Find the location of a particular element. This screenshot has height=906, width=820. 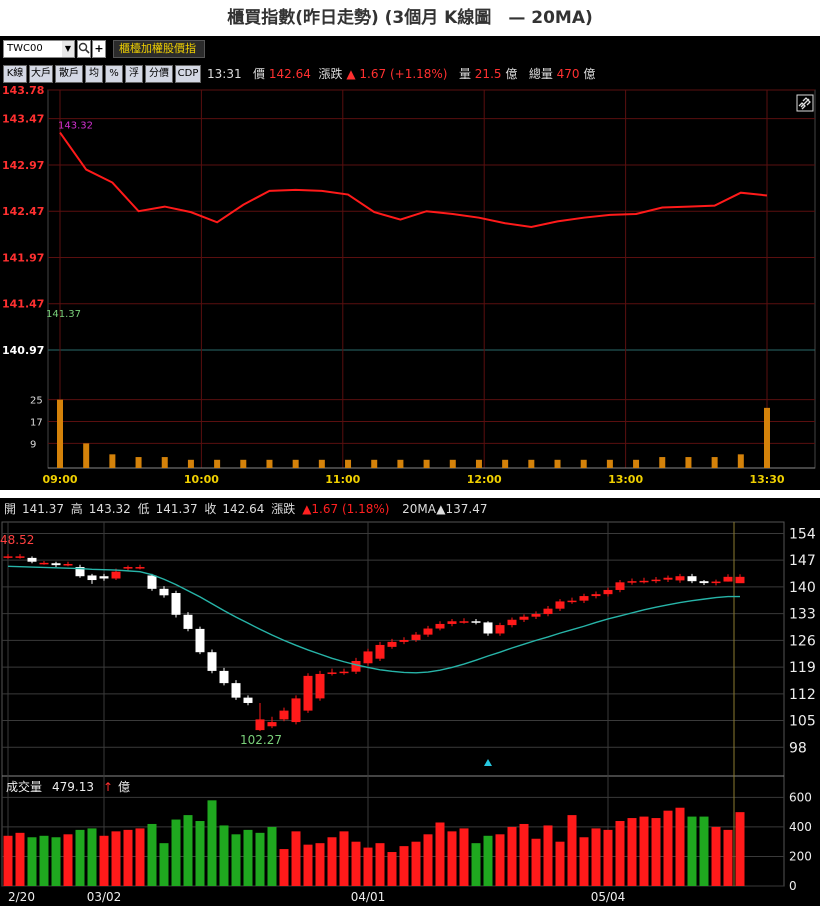

mode-button-ma: 均 is located at coordinates (94, 74).